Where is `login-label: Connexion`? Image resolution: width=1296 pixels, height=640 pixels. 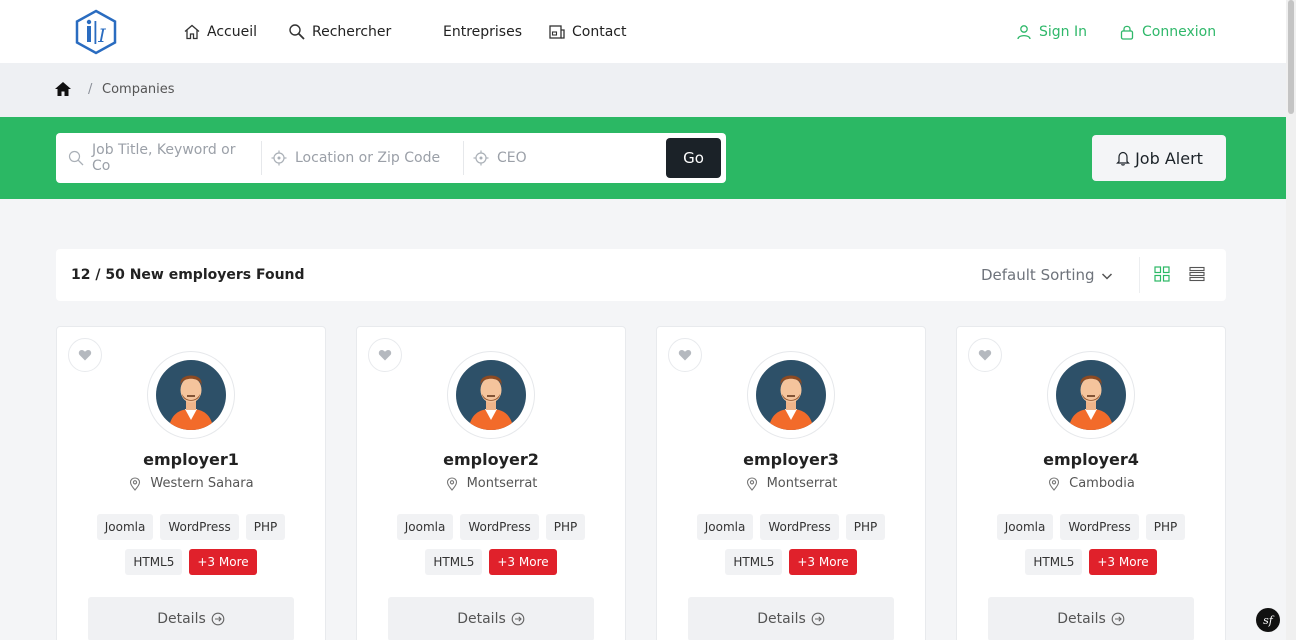 login-label: Connexion is located at coordinates (1179, 32).